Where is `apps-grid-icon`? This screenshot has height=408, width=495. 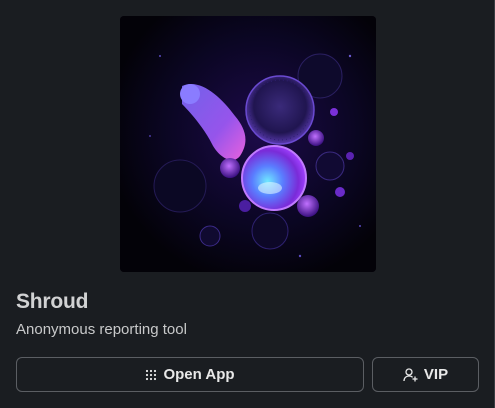
apps-grid-icon is located at coordinates (151, 375).